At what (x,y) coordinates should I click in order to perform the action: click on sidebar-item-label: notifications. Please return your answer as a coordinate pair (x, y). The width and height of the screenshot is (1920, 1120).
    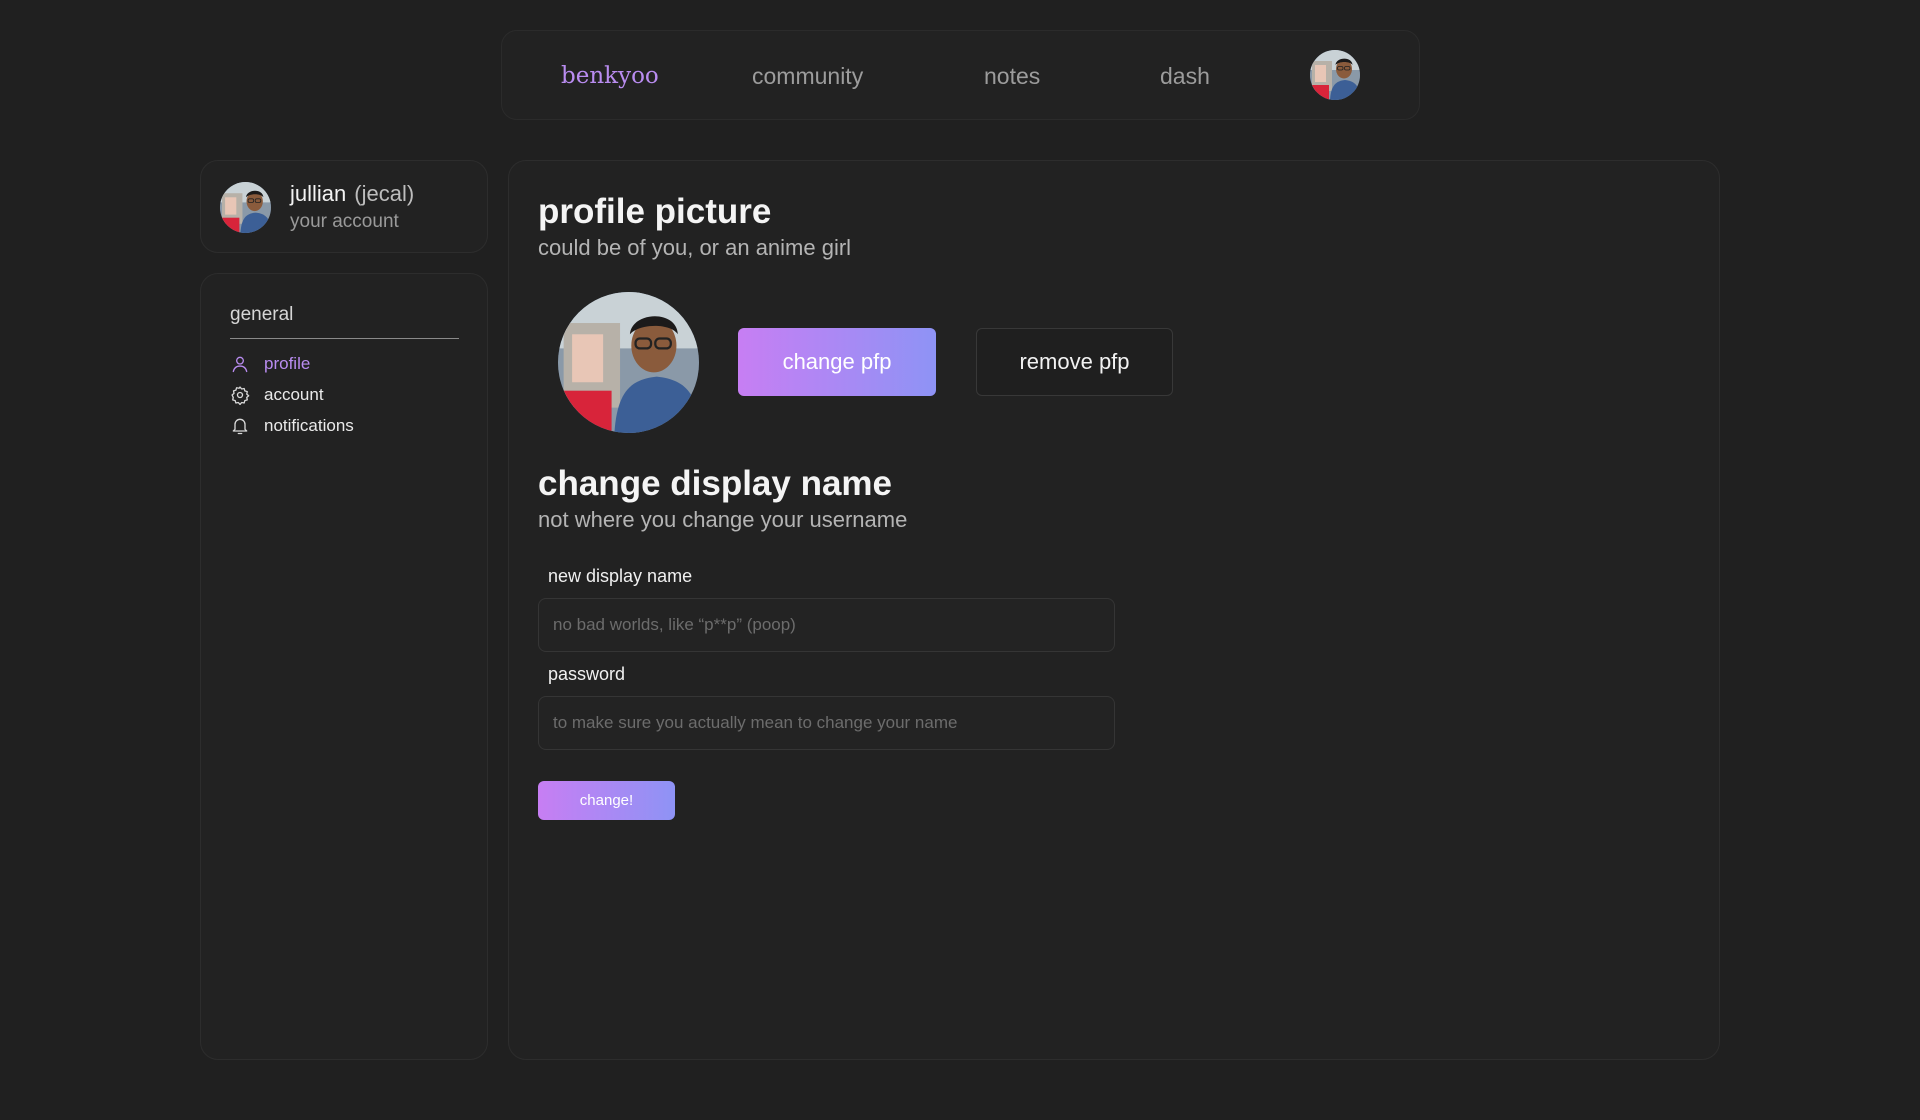
    Looking at the image, I should click on (309, 425).